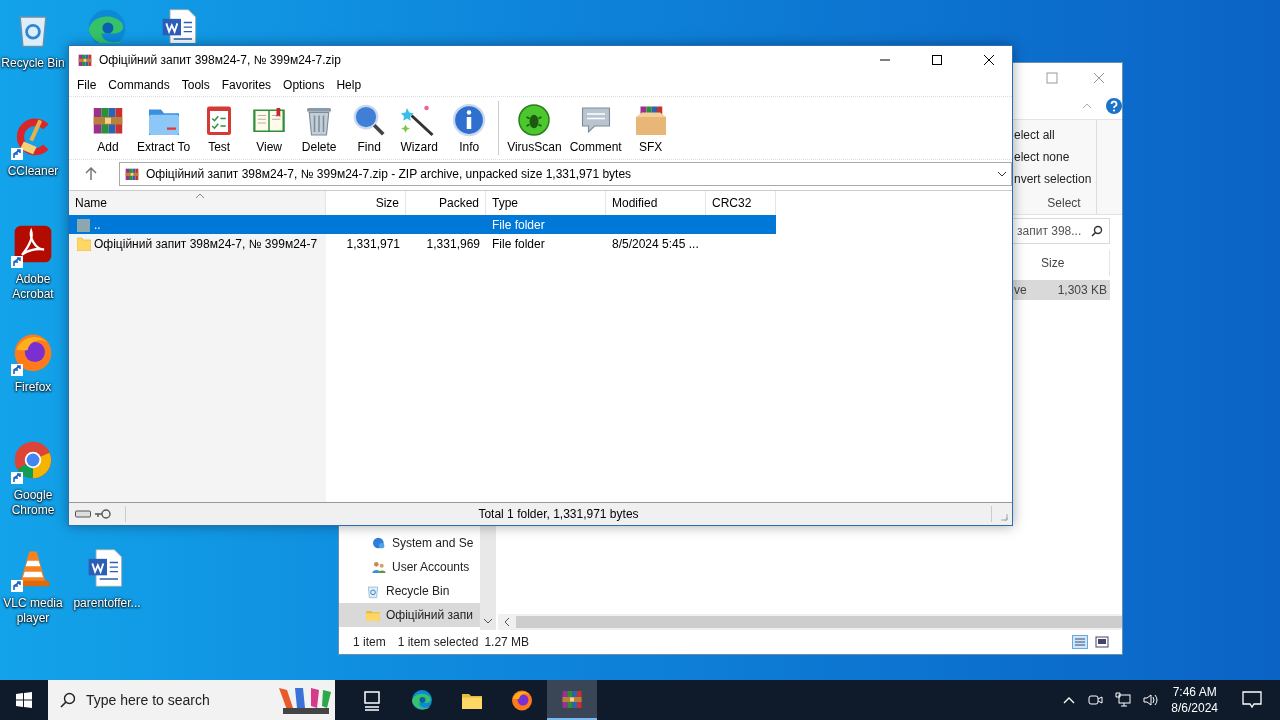 The width and height of the screenshot is (1280, 720). I want to click on status-text: 1 item, so click(369, 642).